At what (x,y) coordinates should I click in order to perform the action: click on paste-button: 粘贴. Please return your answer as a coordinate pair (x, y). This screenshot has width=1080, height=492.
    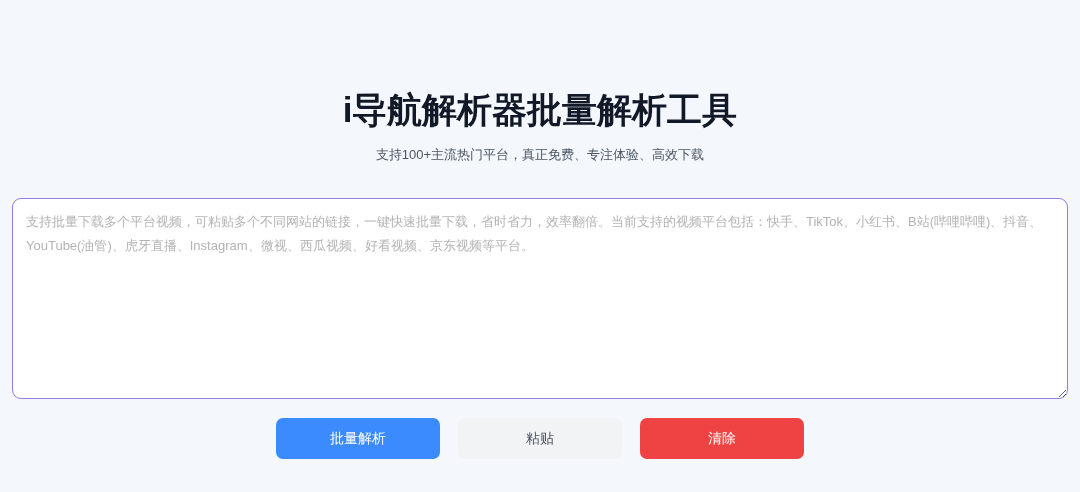
    Looking at the image, I should click on (540, 438).